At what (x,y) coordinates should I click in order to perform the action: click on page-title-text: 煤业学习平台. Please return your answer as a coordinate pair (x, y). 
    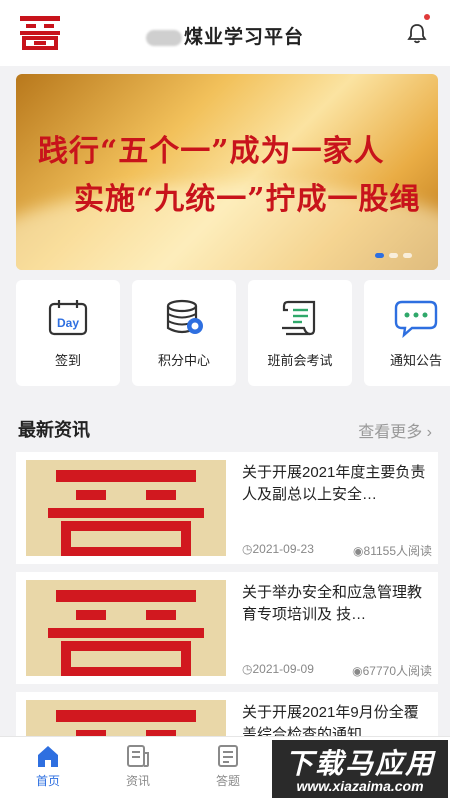
    Looking at the image, I should click on (243, 37).